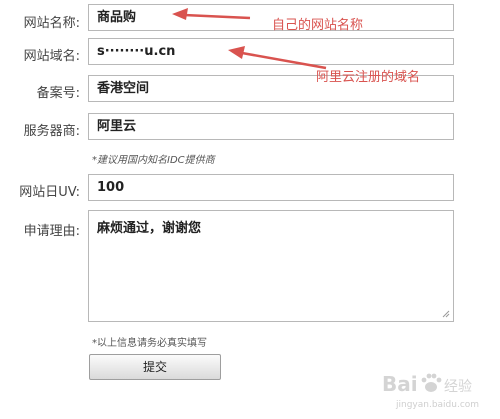 This screenshot has width=500, height=419. What do you see at coordinates (149, 343) in the screenshot?
I see `footer-note: *以上信息请务必真实填写` at bounding box center [149, 343].